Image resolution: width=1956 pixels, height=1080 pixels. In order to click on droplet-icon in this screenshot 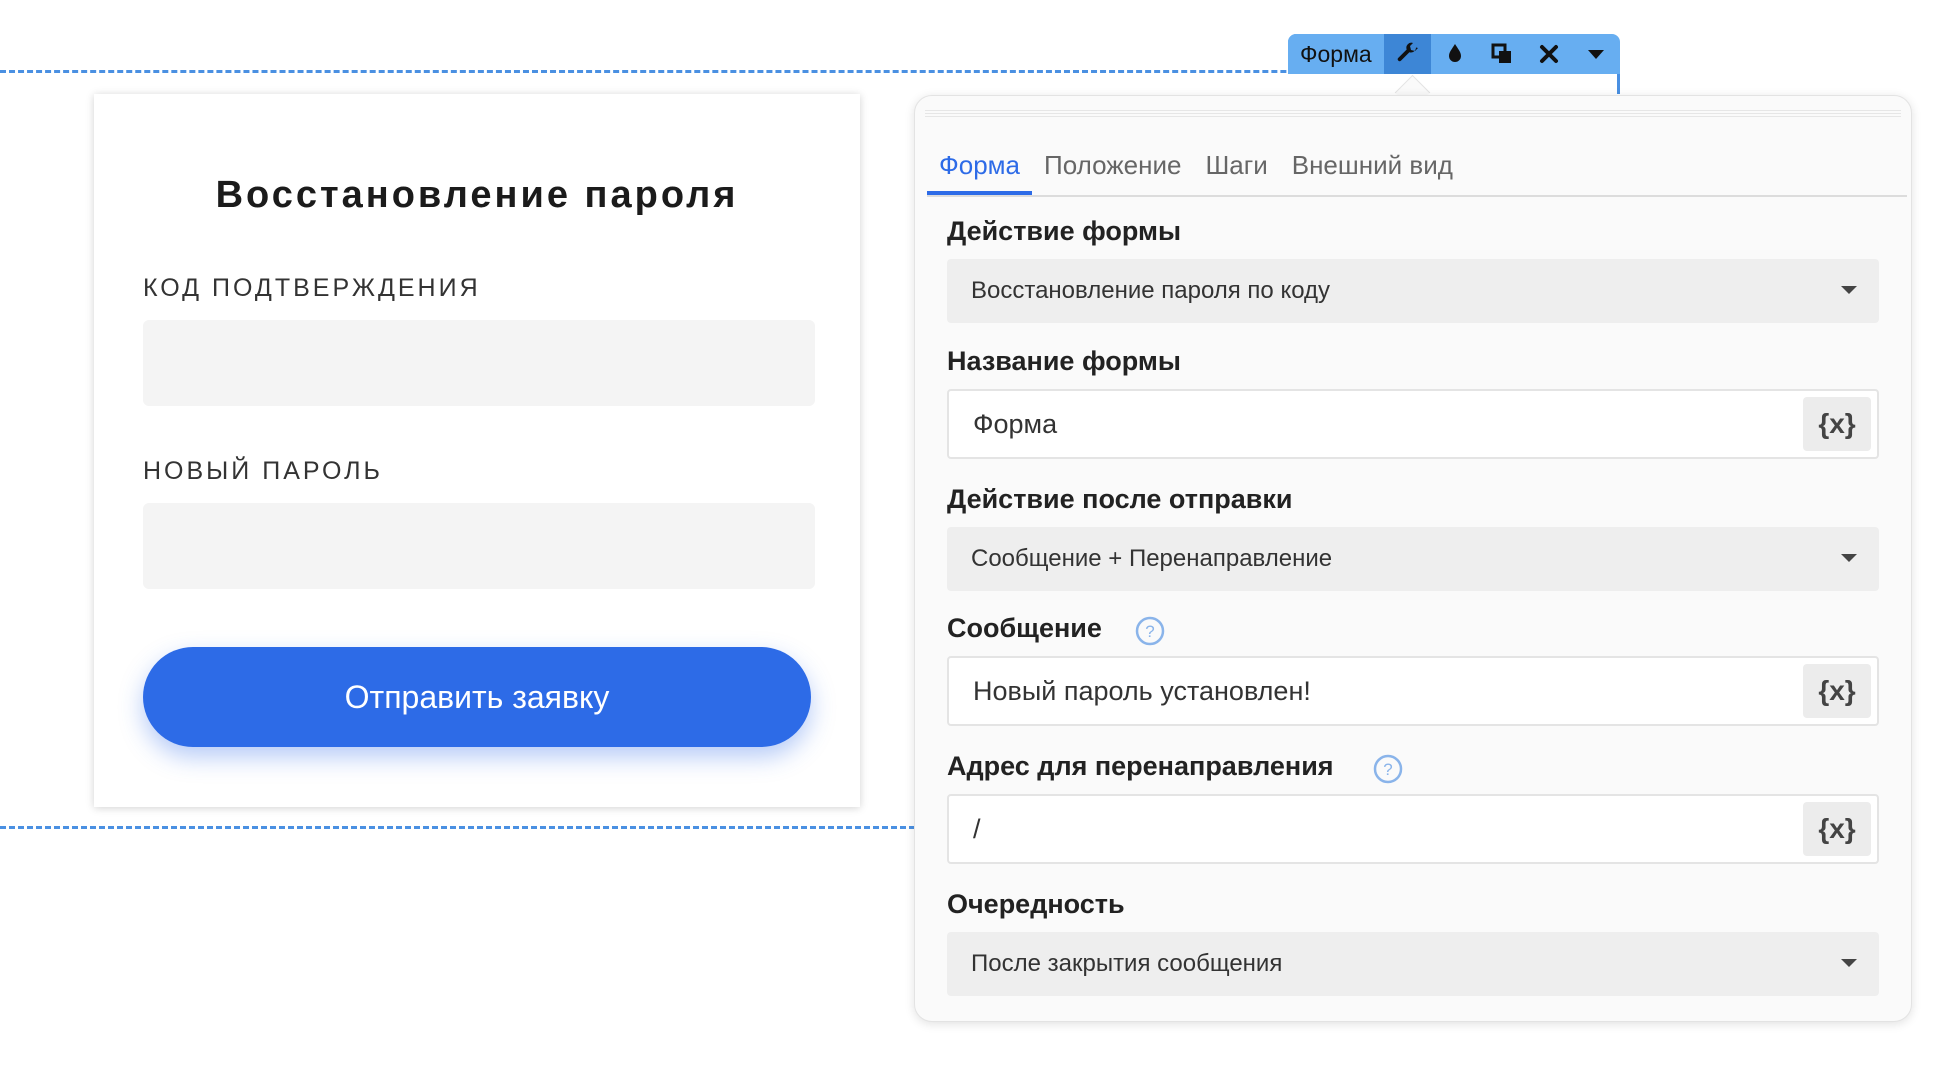, I will do `click(1454, 53)`.